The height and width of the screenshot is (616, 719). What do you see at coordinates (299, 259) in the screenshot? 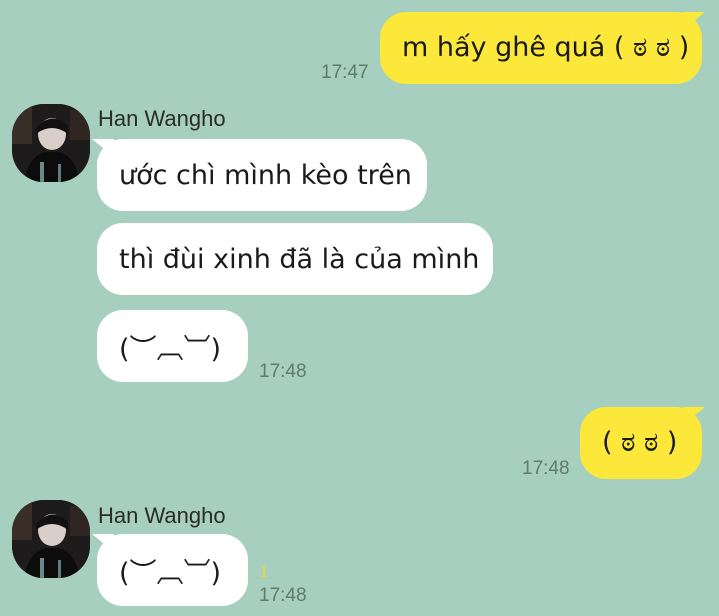
I see `message-text: thì đùi xinh đã là của mình` at bounding box center [299, 259].